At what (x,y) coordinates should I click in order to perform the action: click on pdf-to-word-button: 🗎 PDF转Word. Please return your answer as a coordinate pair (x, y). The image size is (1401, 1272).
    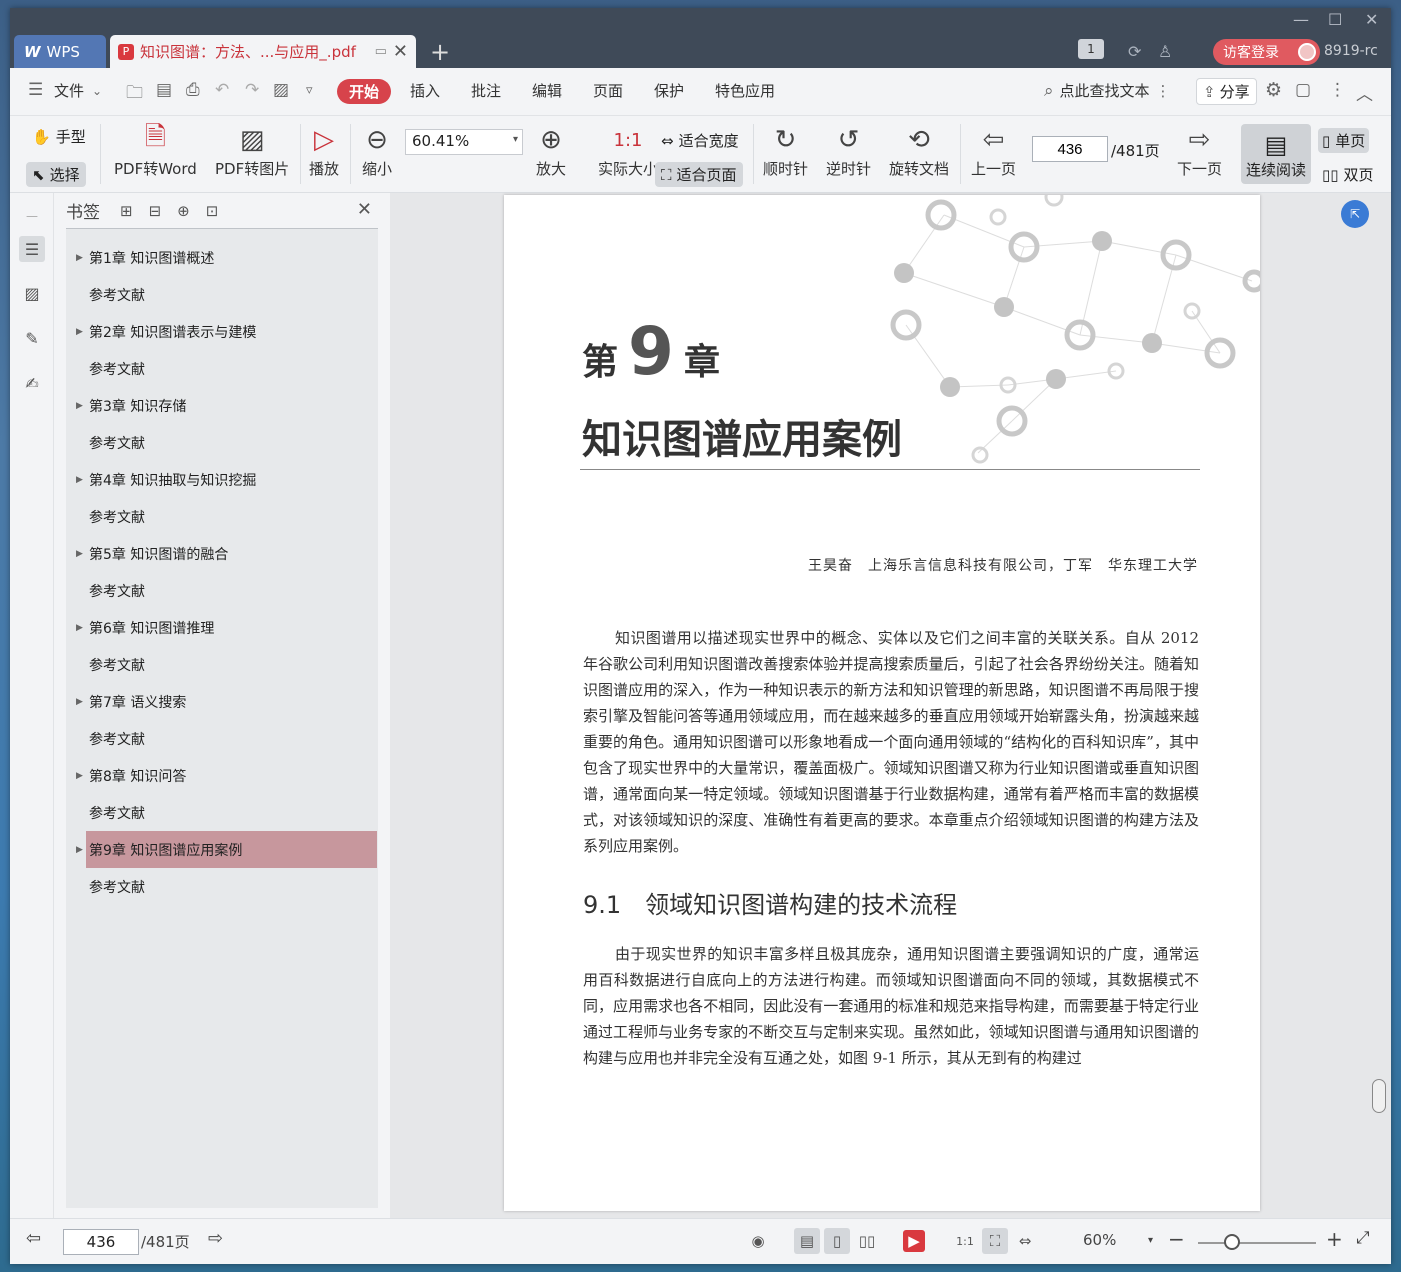
    Looking at the image, I should click on (155, 150).